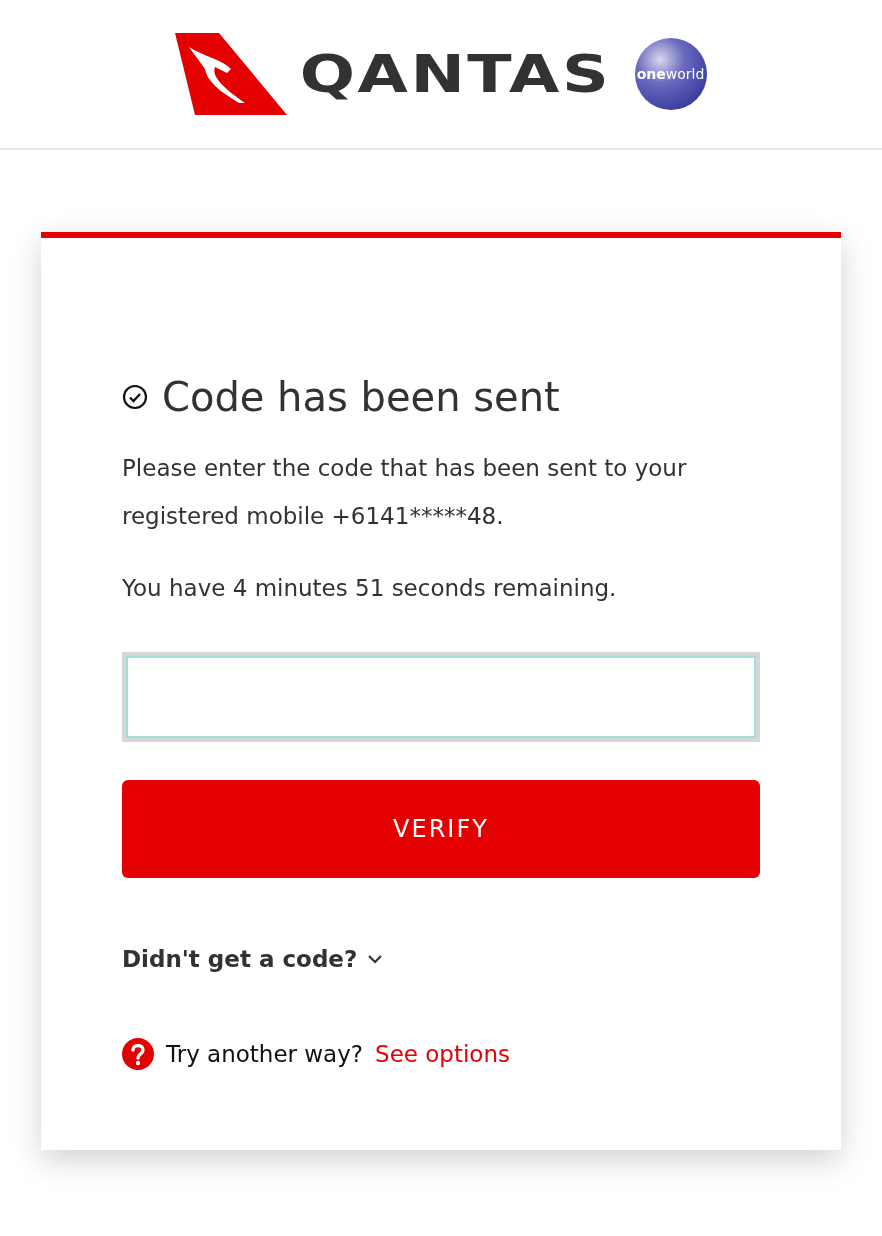 This screenshot has height=1236, width=882. I want to click on check-circle-icon, so click(135, 397).